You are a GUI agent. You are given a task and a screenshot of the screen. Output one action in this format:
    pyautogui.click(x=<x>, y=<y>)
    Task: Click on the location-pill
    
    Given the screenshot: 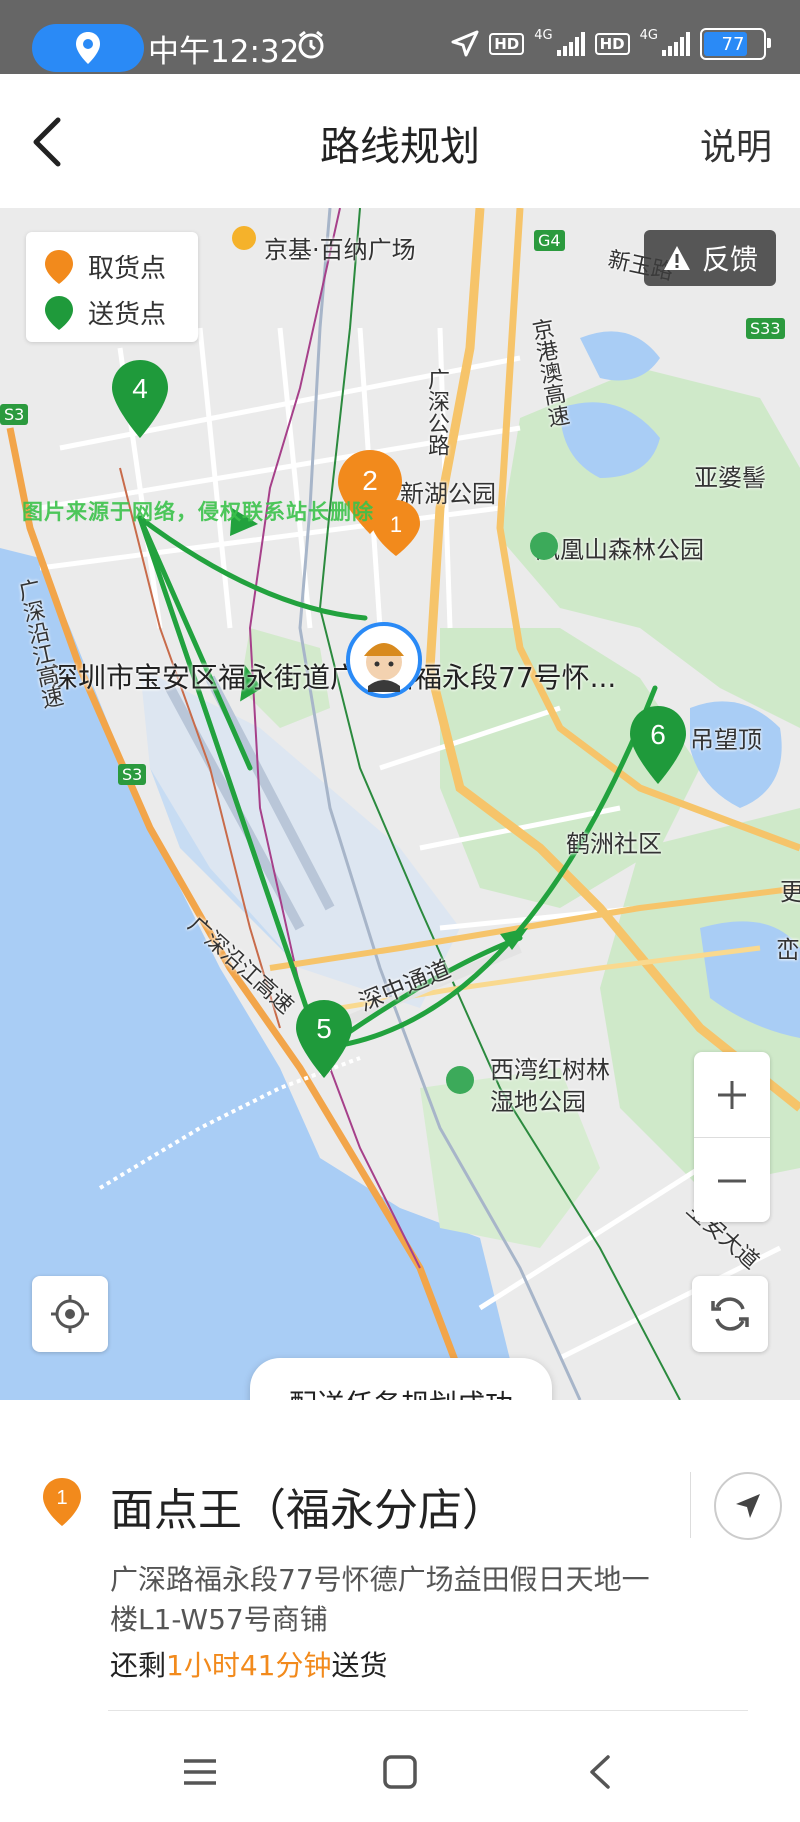 What is the action you would take?
    pyautogui.click(x=88, y=48)
    